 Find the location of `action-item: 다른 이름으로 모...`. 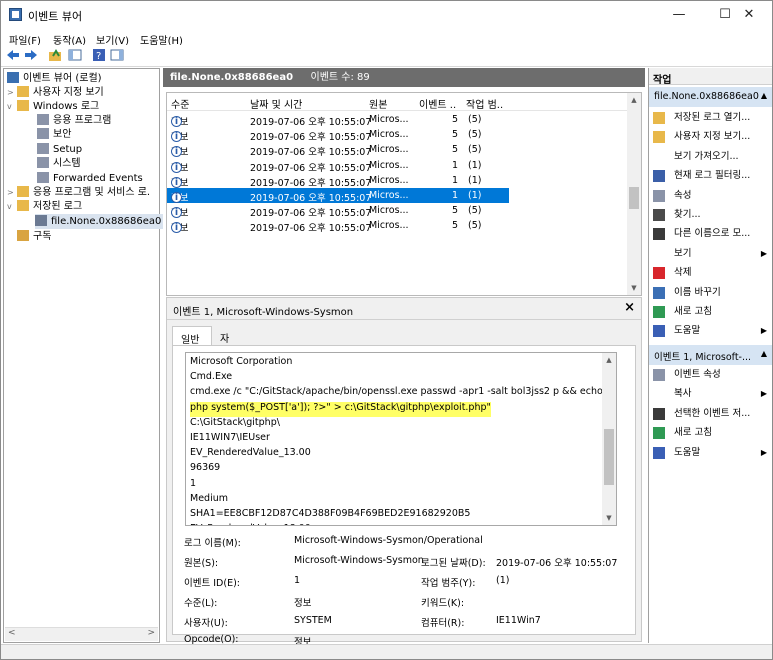

action-item: 다른 이름으로 모... is located at coordinates (710, 233).